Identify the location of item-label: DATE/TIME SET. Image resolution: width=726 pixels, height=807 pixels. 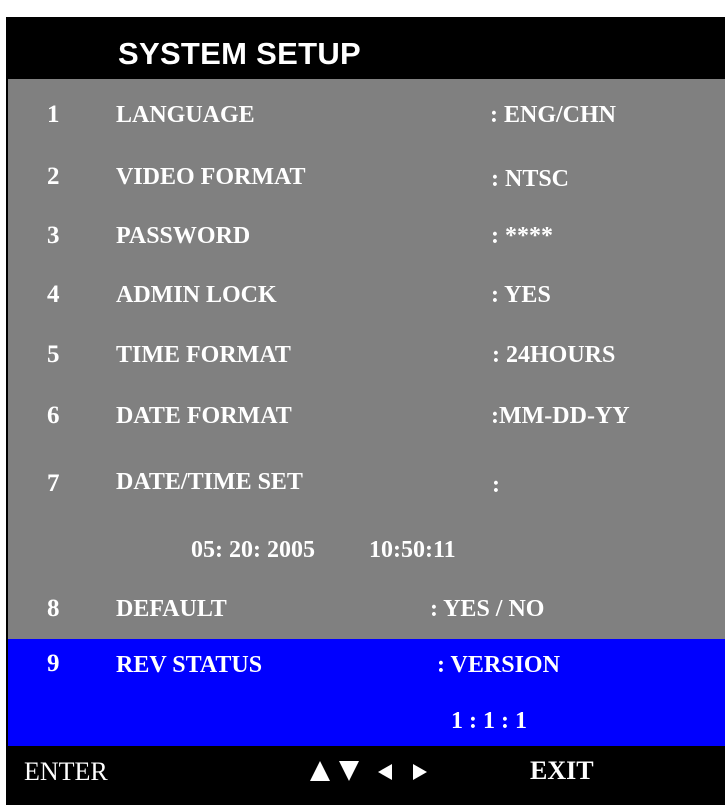
(209, 482).